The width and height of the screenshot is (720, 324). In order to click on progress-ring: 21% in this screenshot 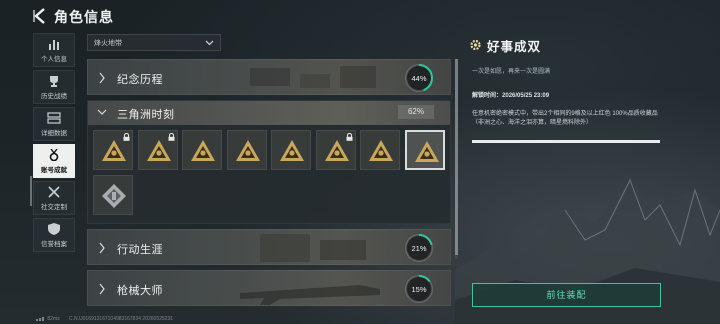, I will do `click(419, 248)`.